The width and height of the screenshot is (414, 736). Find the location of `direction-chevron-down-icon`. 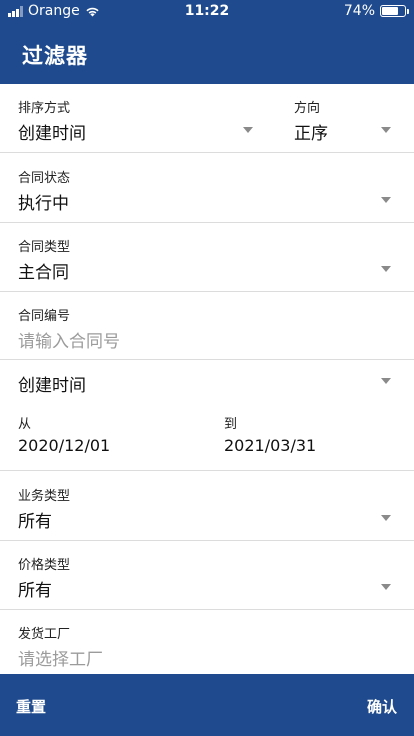

direction-chevron-down-icon is located at coordinates (386, 130).